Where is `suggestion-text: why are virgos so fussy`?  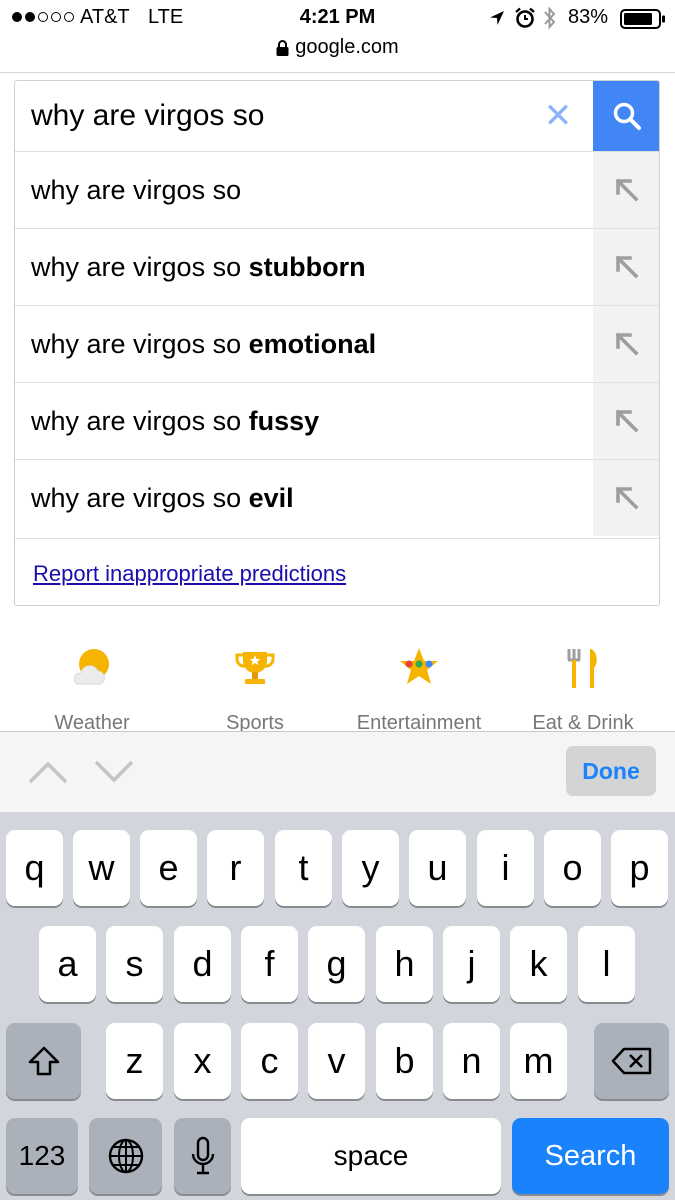
suggestion-text: why are virgos so fussy is located at coordinates (175, 421).